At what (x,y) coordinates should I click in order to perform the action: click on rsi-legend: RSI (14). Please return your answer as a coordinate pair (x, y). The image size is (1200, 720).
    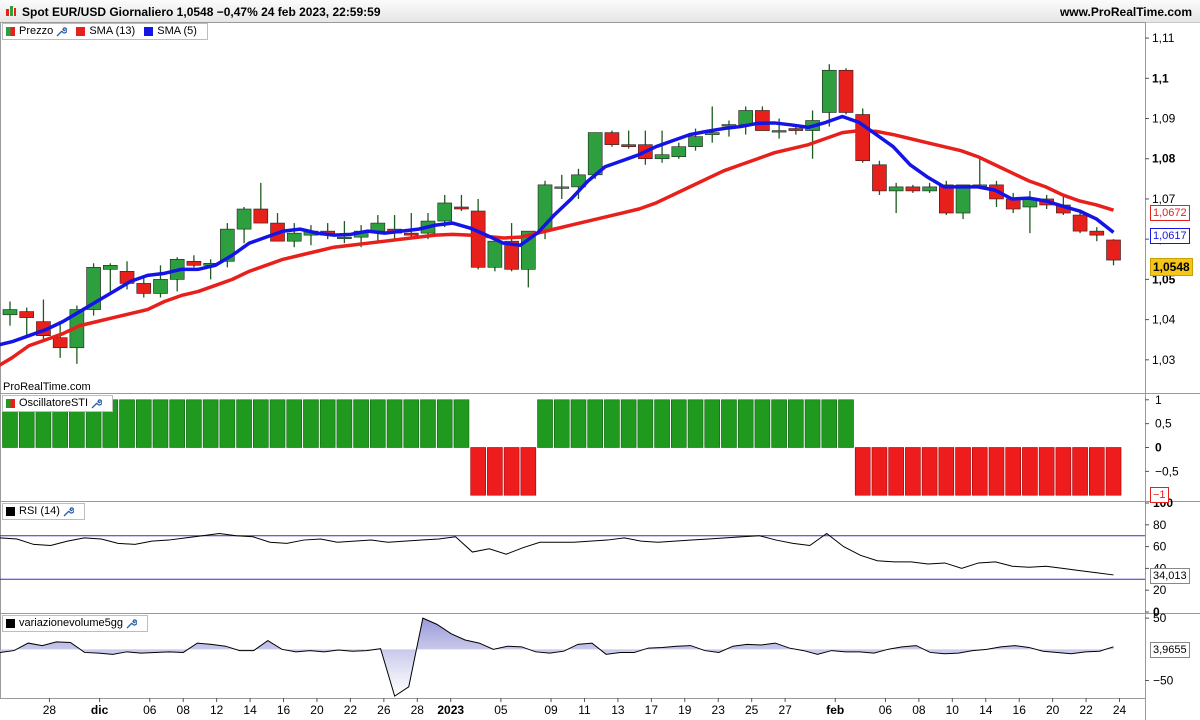
    Looking at the image, I should click on (43, 511).